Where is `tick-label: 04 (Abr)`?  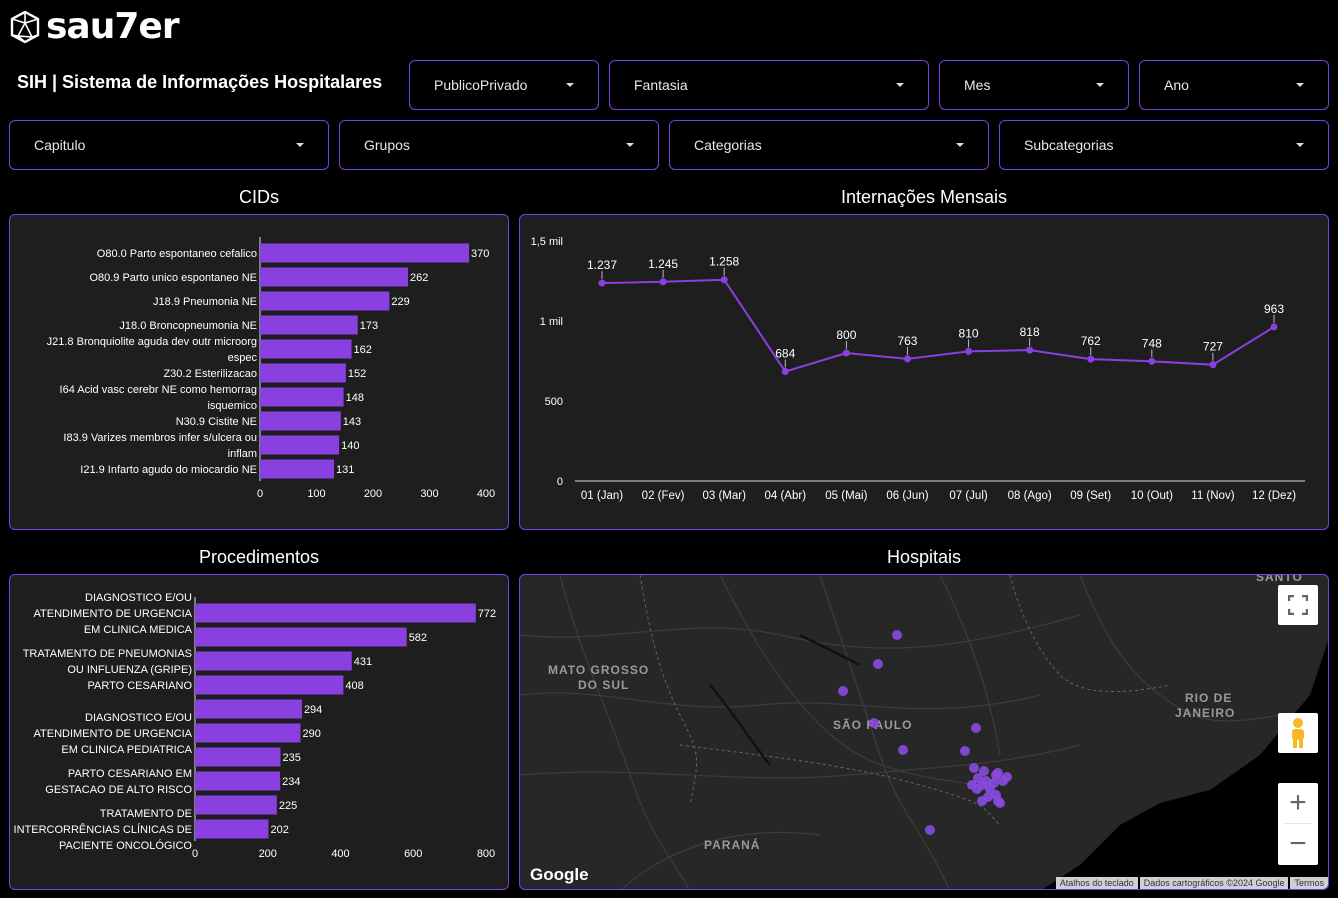
tick-label: 04 (Abr) is located at coordinates (785, 496).